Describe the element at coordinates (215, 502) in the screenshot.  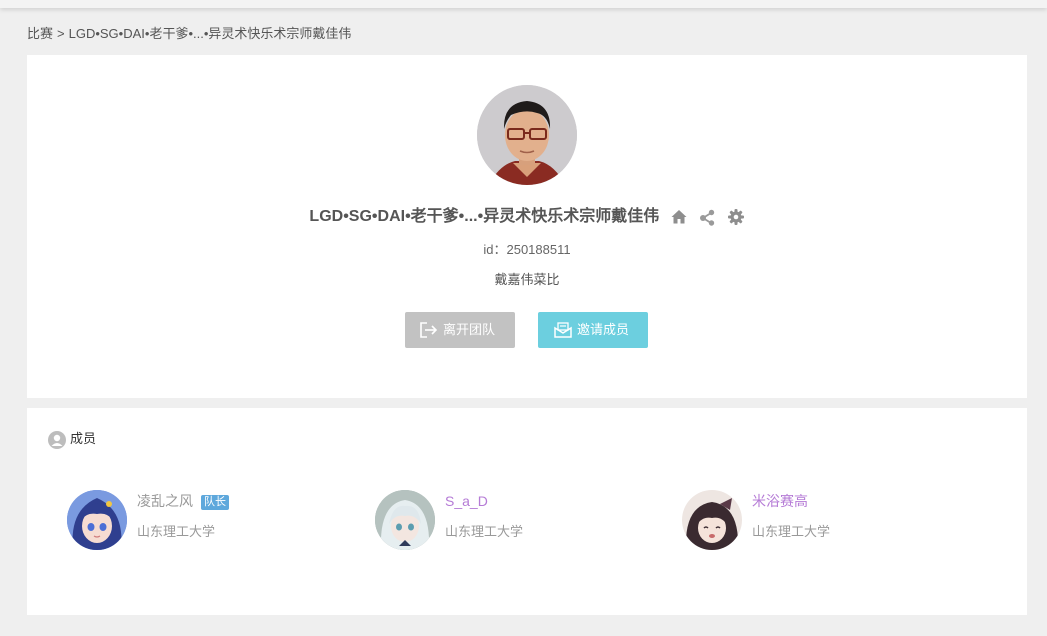
I see `captain-badge: 队长` at that location.